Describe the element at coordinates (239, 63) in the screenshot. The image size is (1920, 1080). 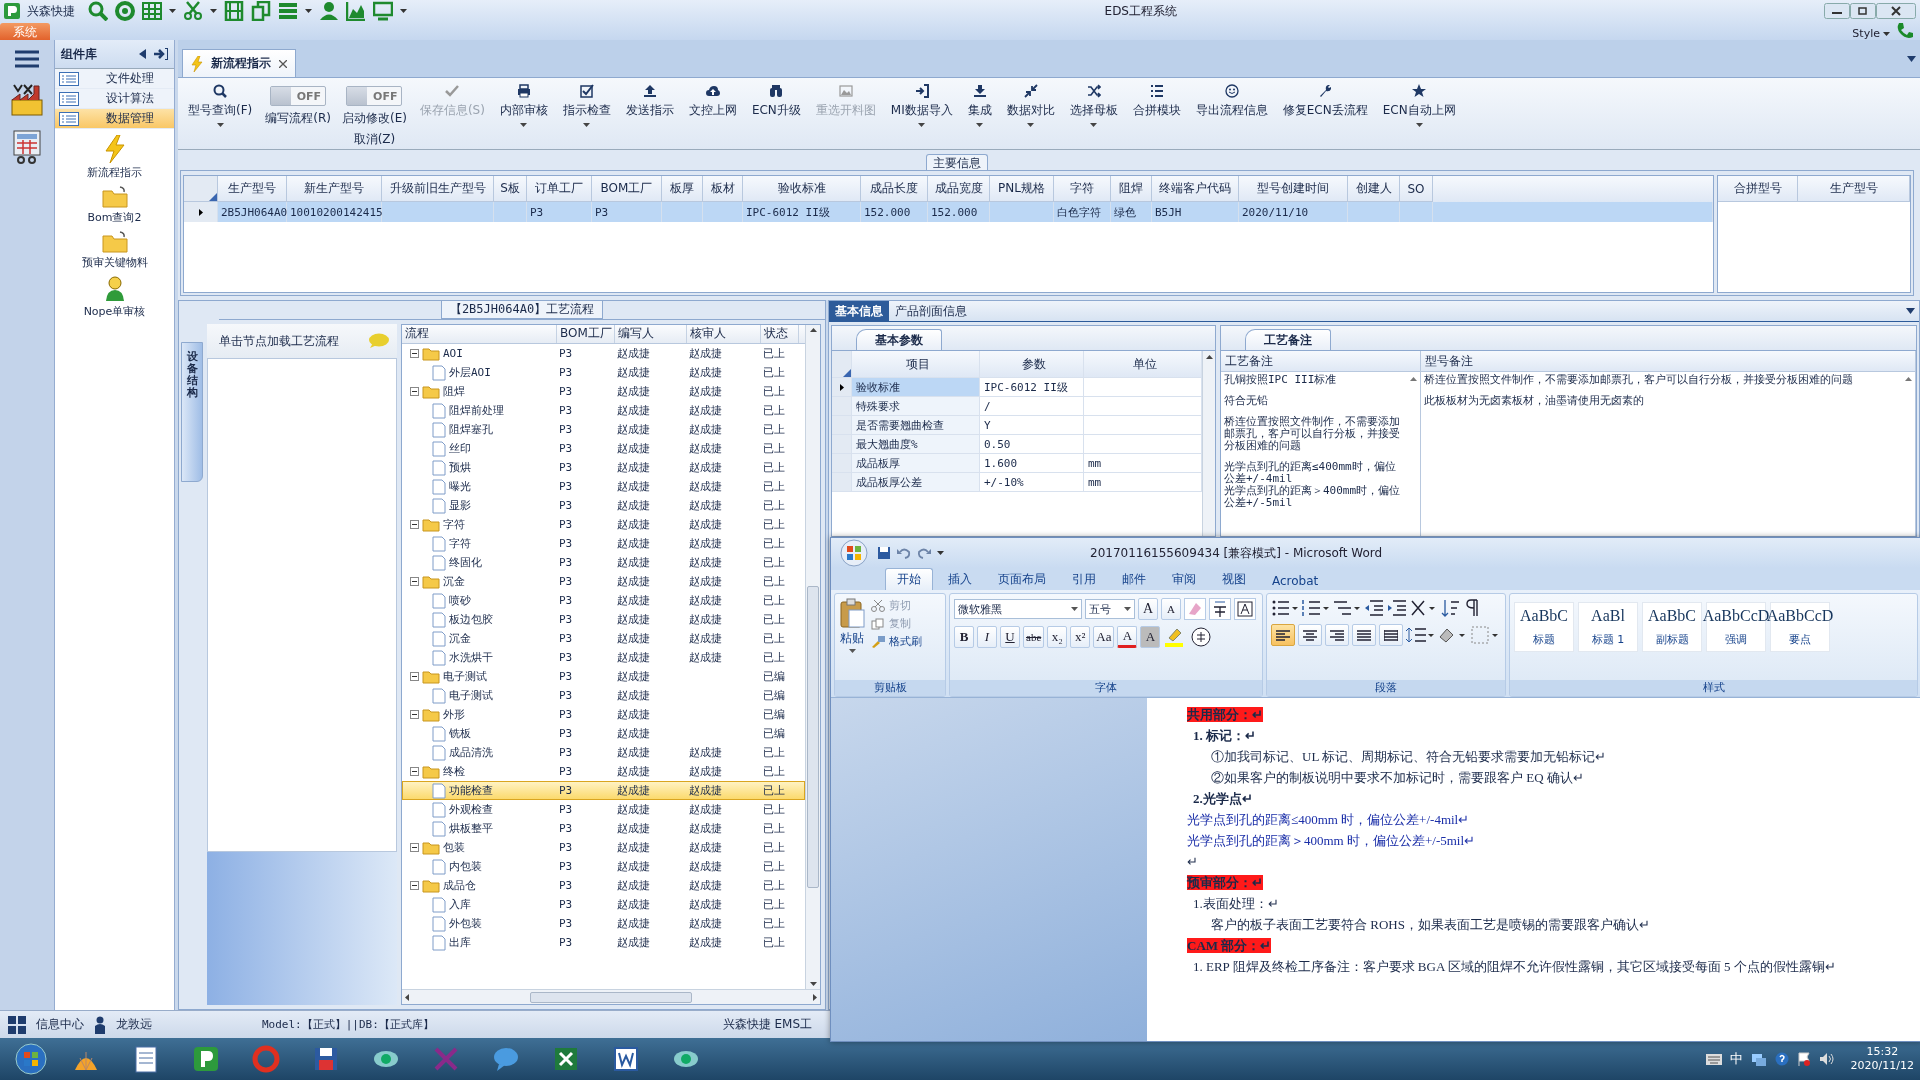
I see `document-tab: 新流程指示` at that location.